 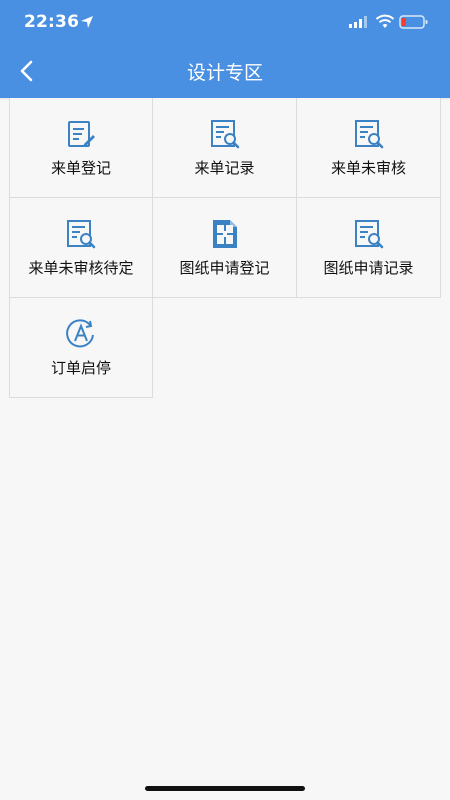 What do you see at coordinates (368, 268) in the screenshot?
I see `grid-item-label: 图纸申请记录` at bounding box center [368, 268].